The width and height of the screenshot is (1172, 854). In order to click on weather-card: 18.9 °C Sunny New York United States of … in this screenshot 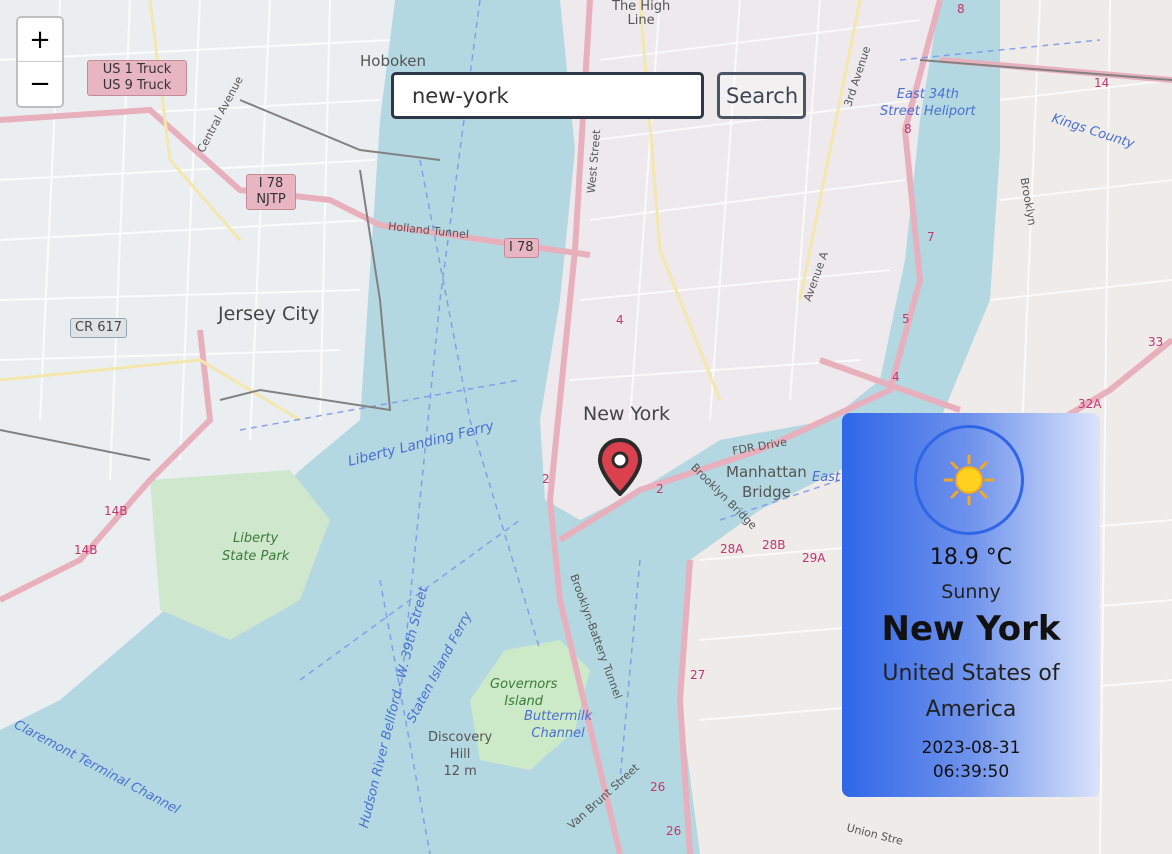, I will do `click(971, 605)`.